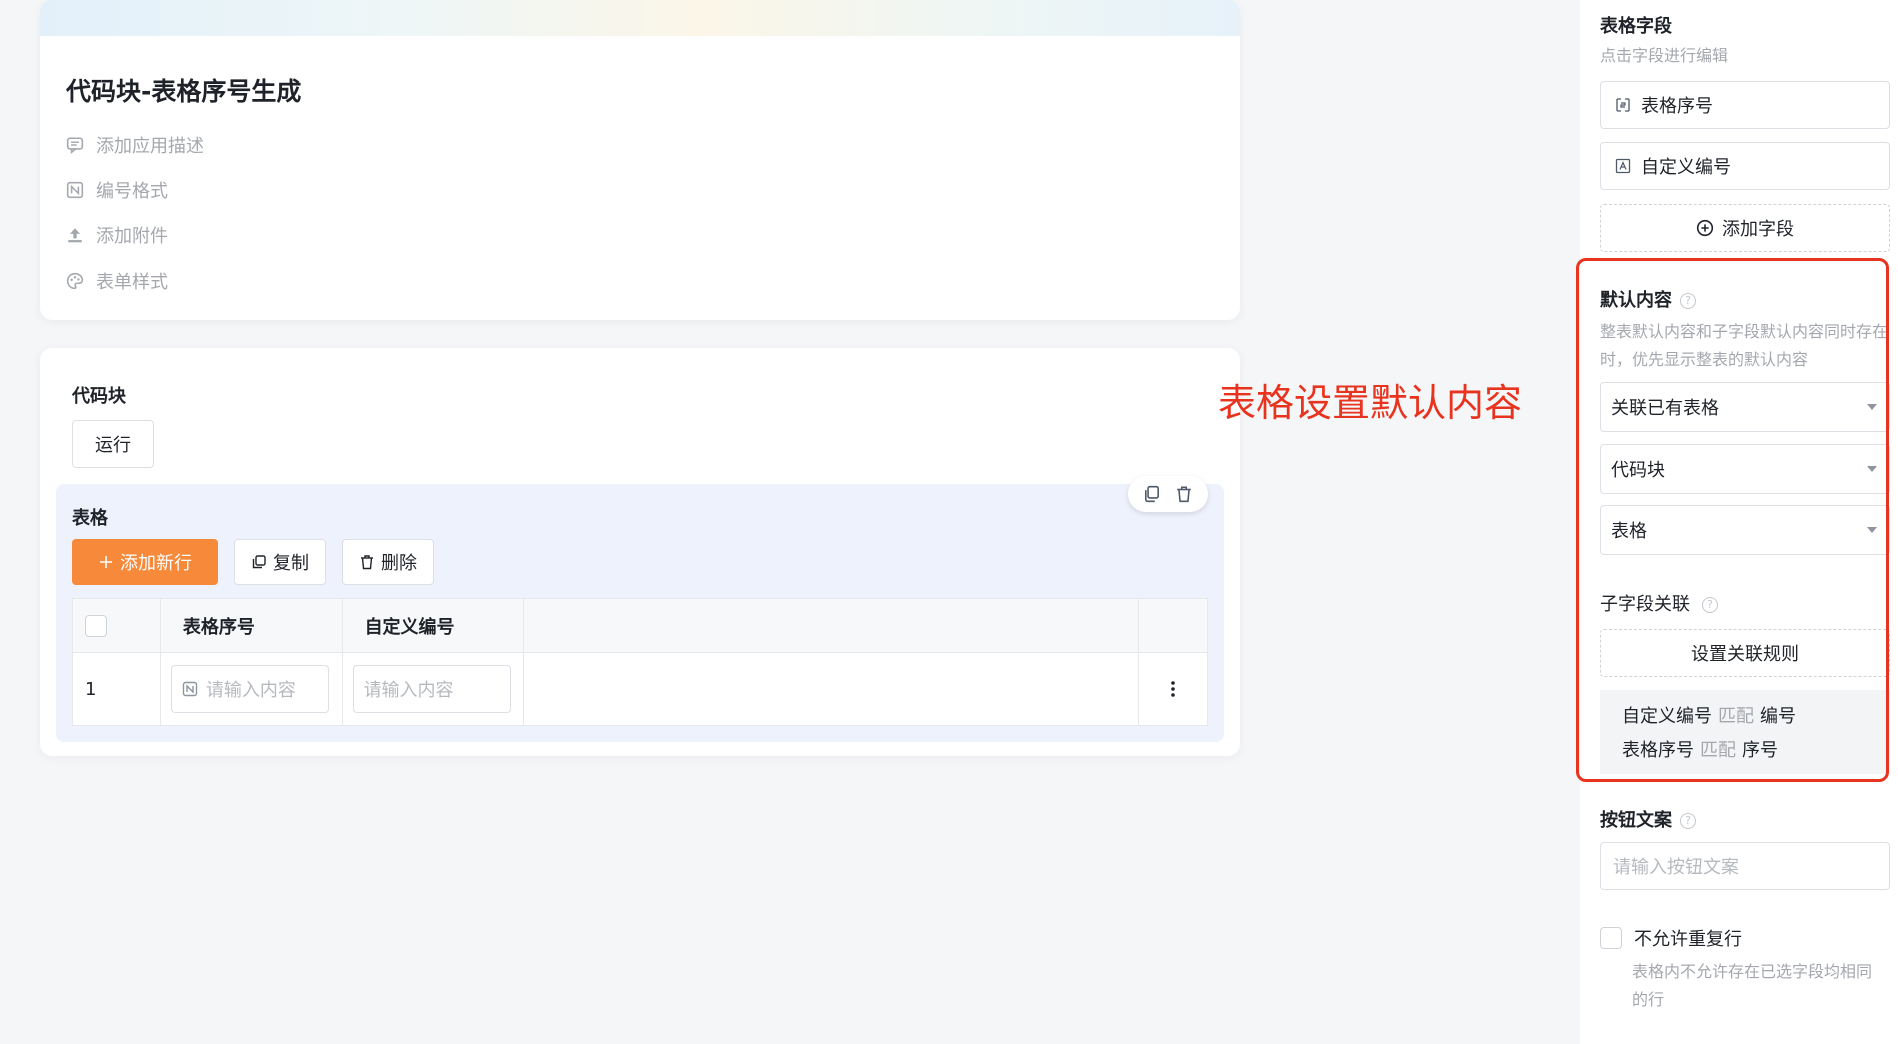  I want to click on upload-icon, so click(75, 235).